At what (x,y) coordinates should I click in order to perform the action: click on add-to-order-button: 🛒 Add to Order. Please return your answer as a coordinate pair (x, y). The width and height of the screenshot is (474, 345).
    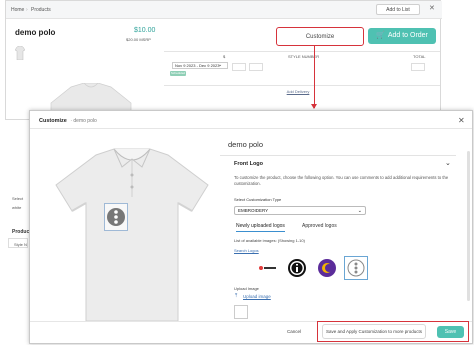
    Looking at the image, I should click on (402, 36).